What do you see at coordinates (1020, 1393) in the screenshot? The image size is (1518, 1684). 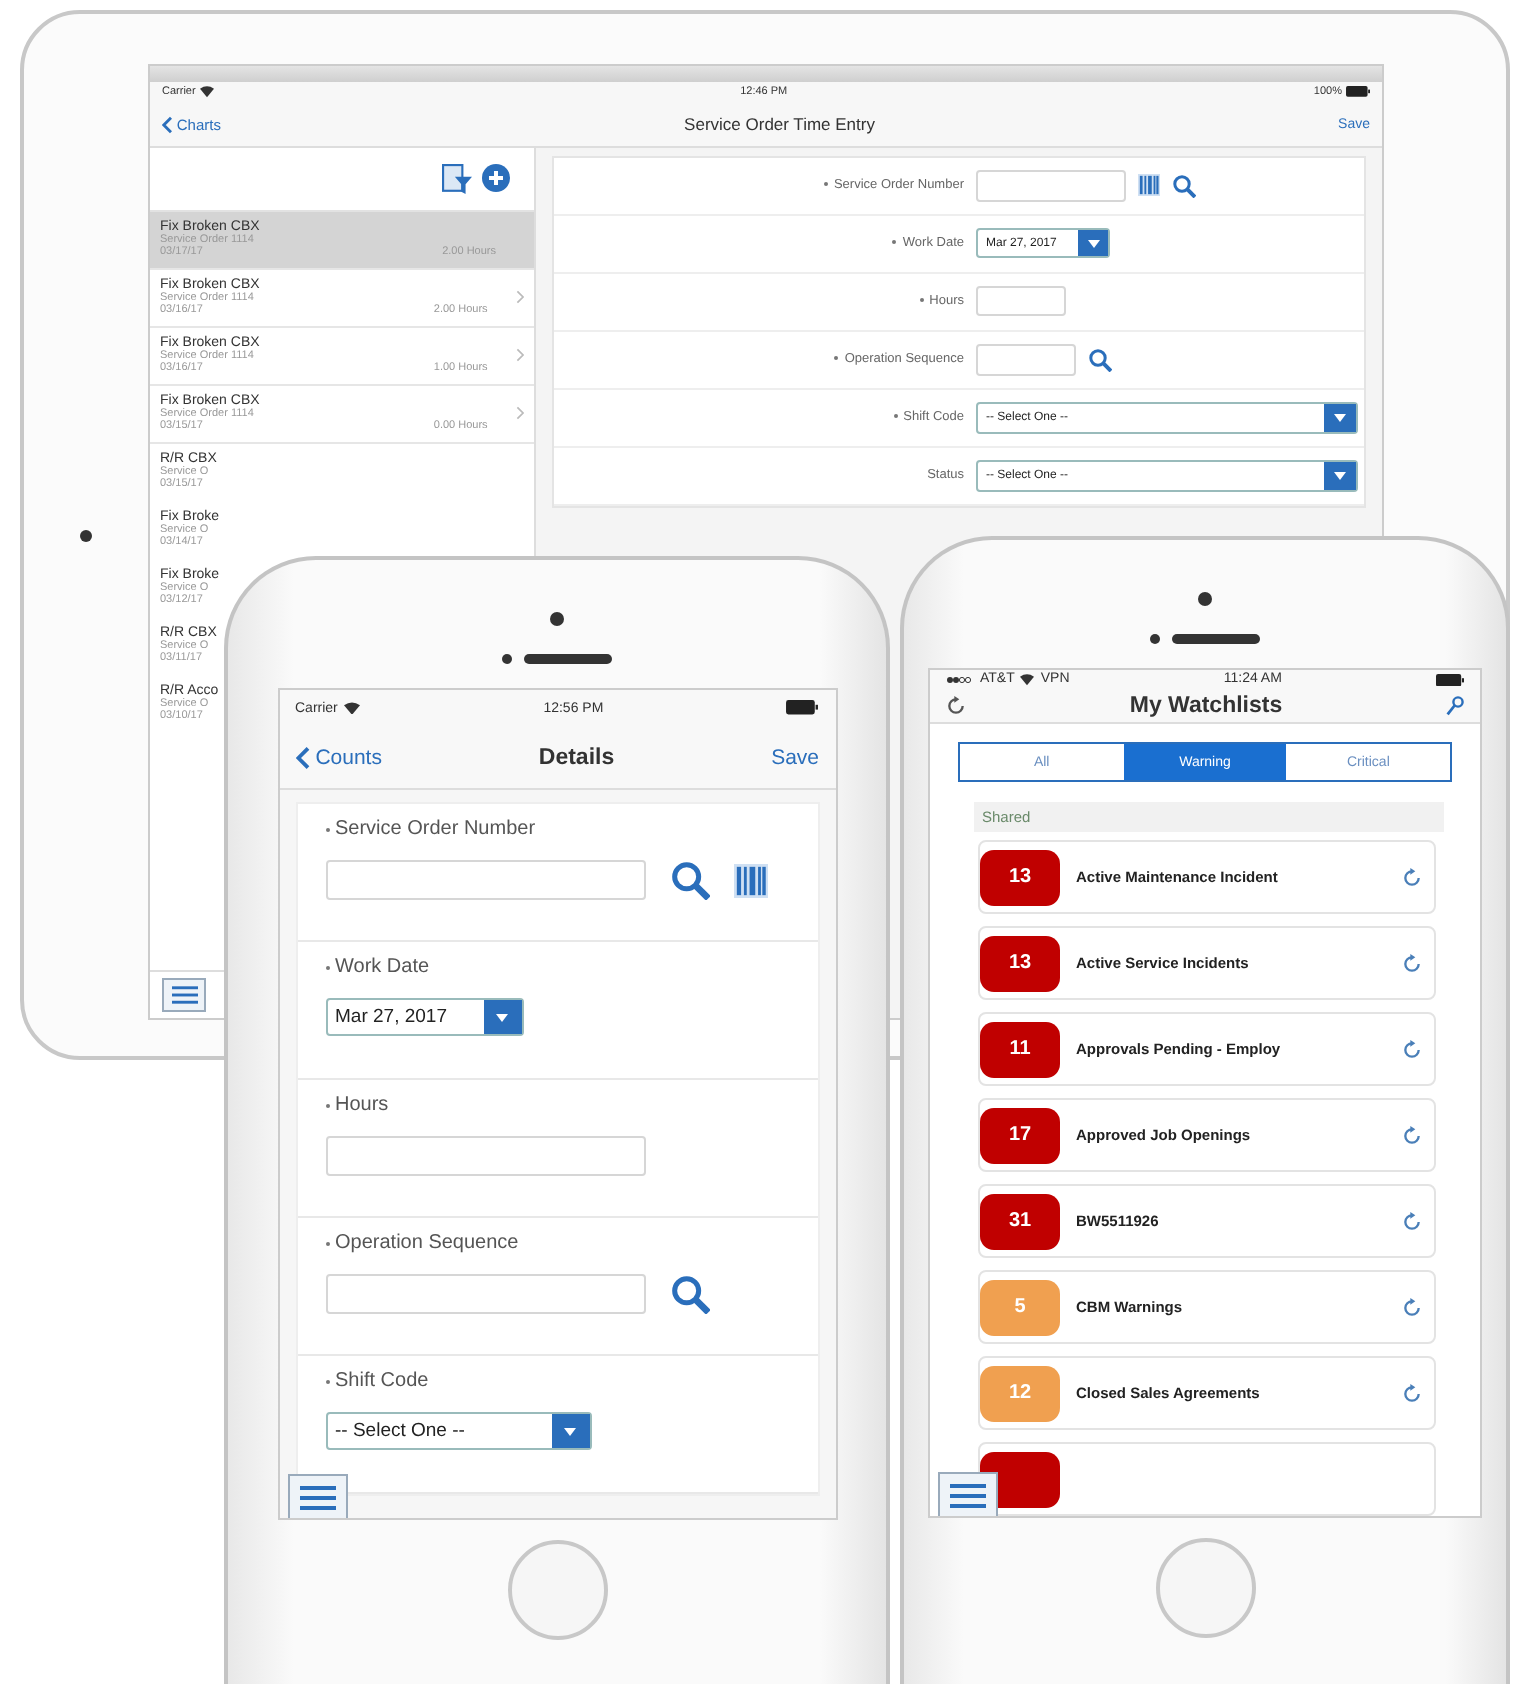 I see `count-badge: 12` at bounding box center [1020, 1393].